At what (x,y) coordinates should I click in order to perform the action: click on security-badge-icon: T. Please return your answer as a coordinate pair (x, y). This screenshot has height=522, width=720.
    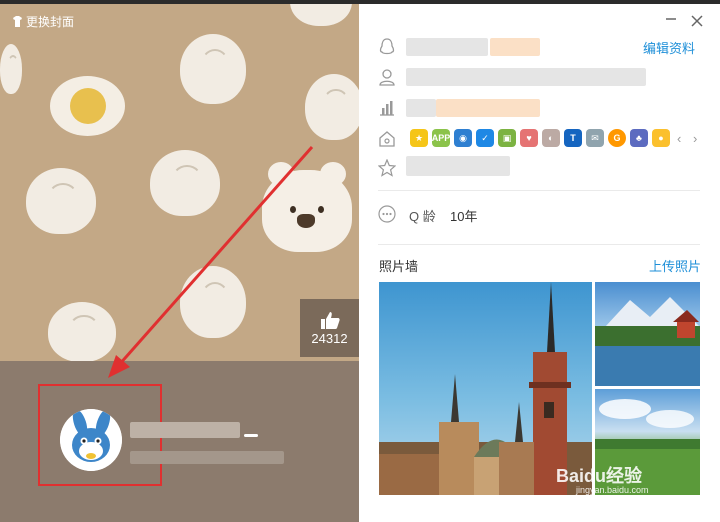
    Looking at the image, I should click on (573, 138).